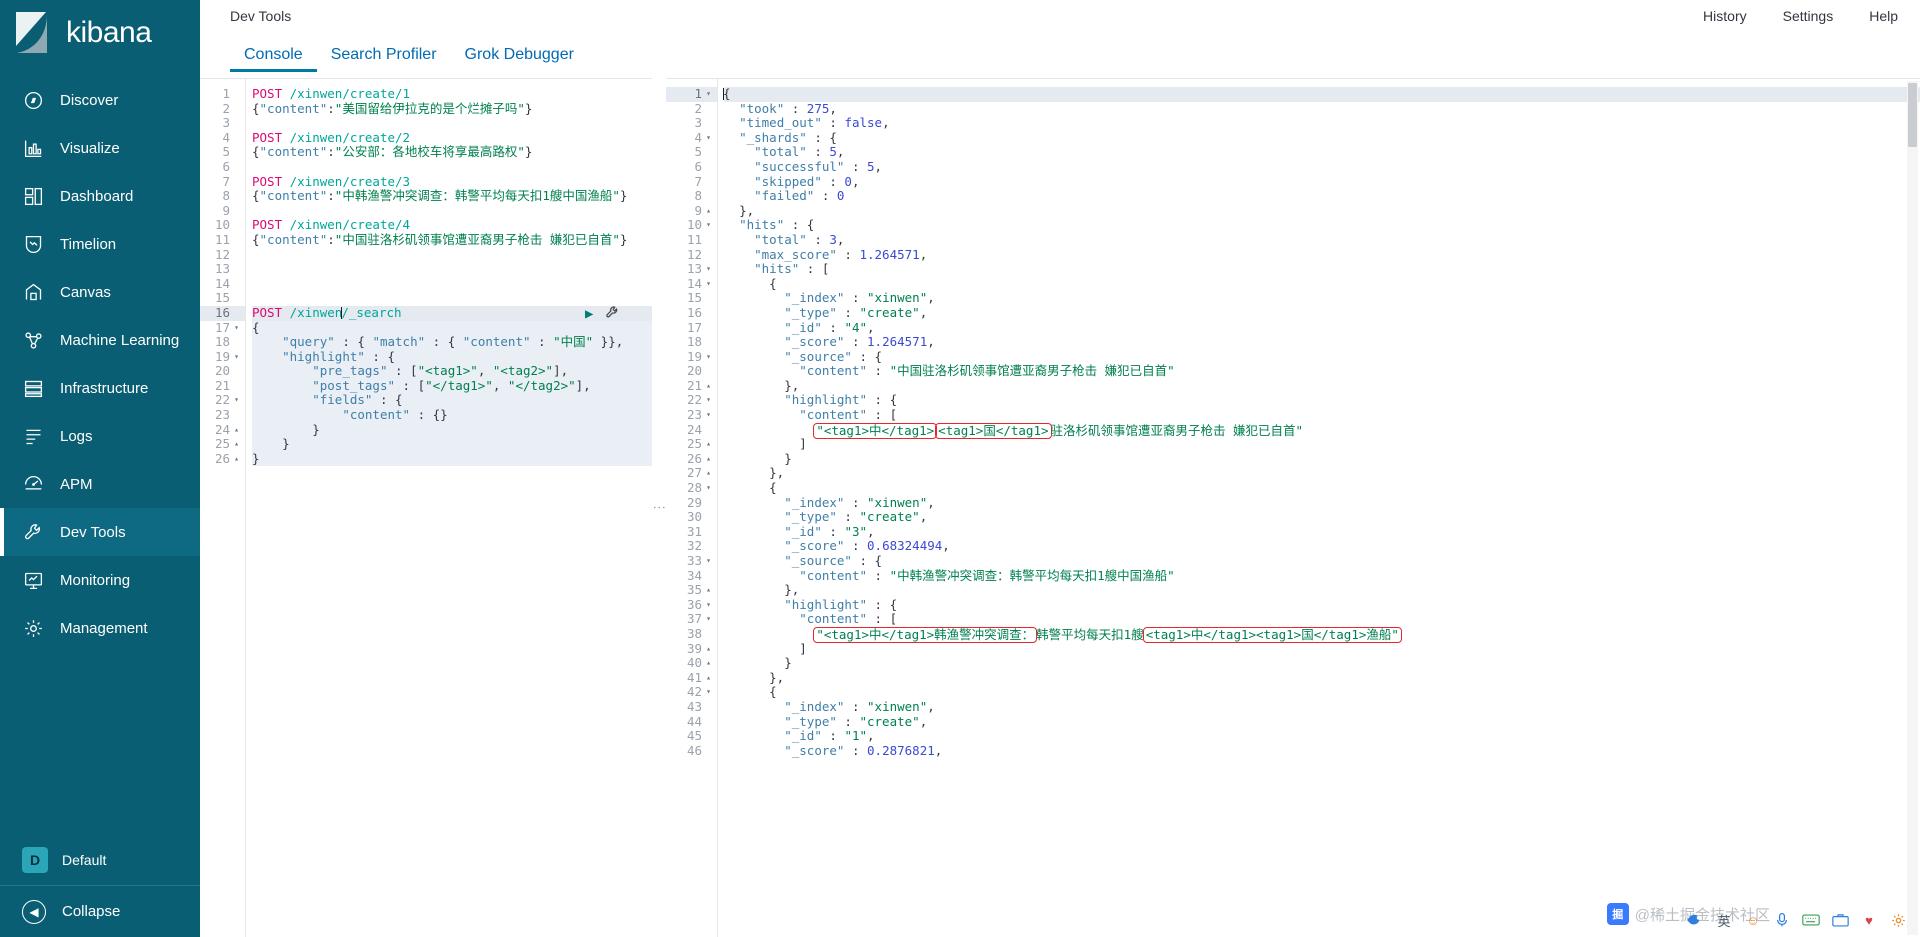 Image resolution: width=1920 pixels, height=937 pixels. Describe the element at coordinates (1695, 920) in the screenshot. I see `ime-logo-icon` at that location.